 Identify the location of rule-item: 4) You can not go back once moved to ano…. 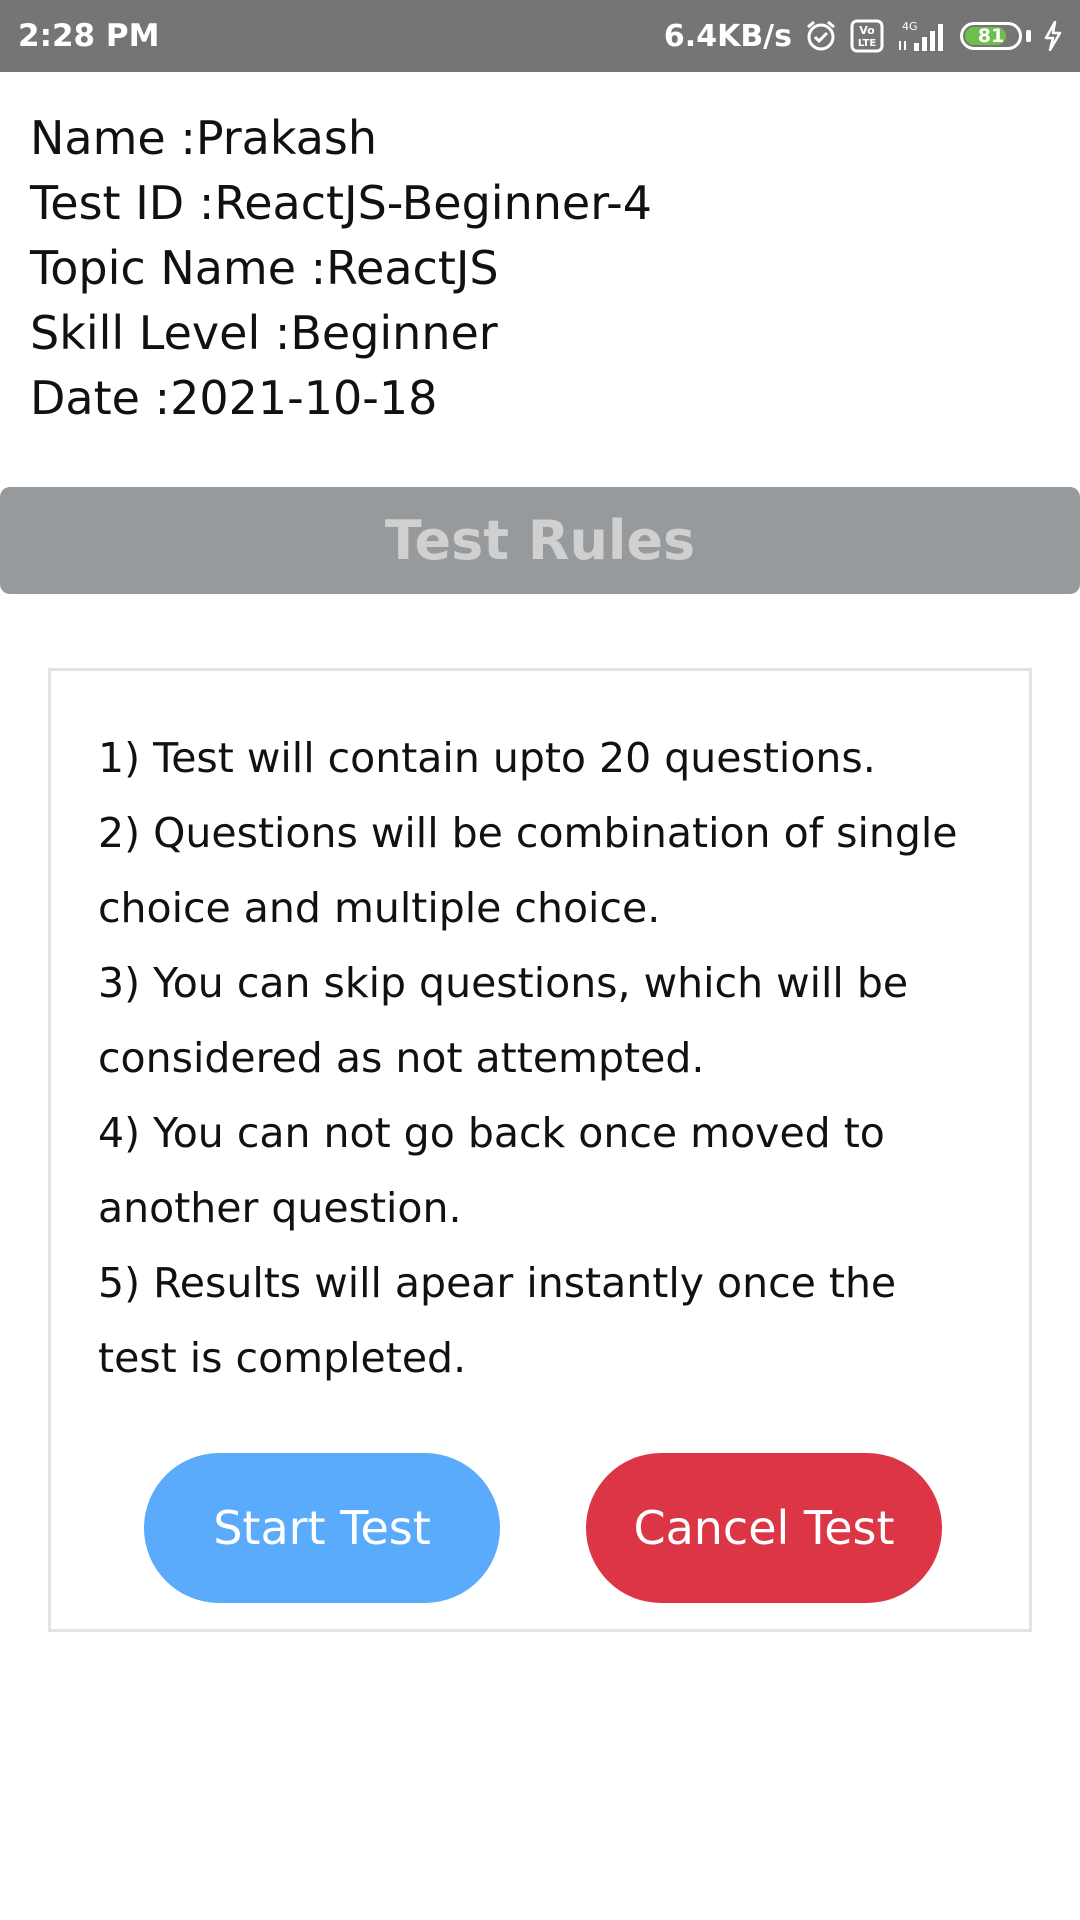
(491, 1170).